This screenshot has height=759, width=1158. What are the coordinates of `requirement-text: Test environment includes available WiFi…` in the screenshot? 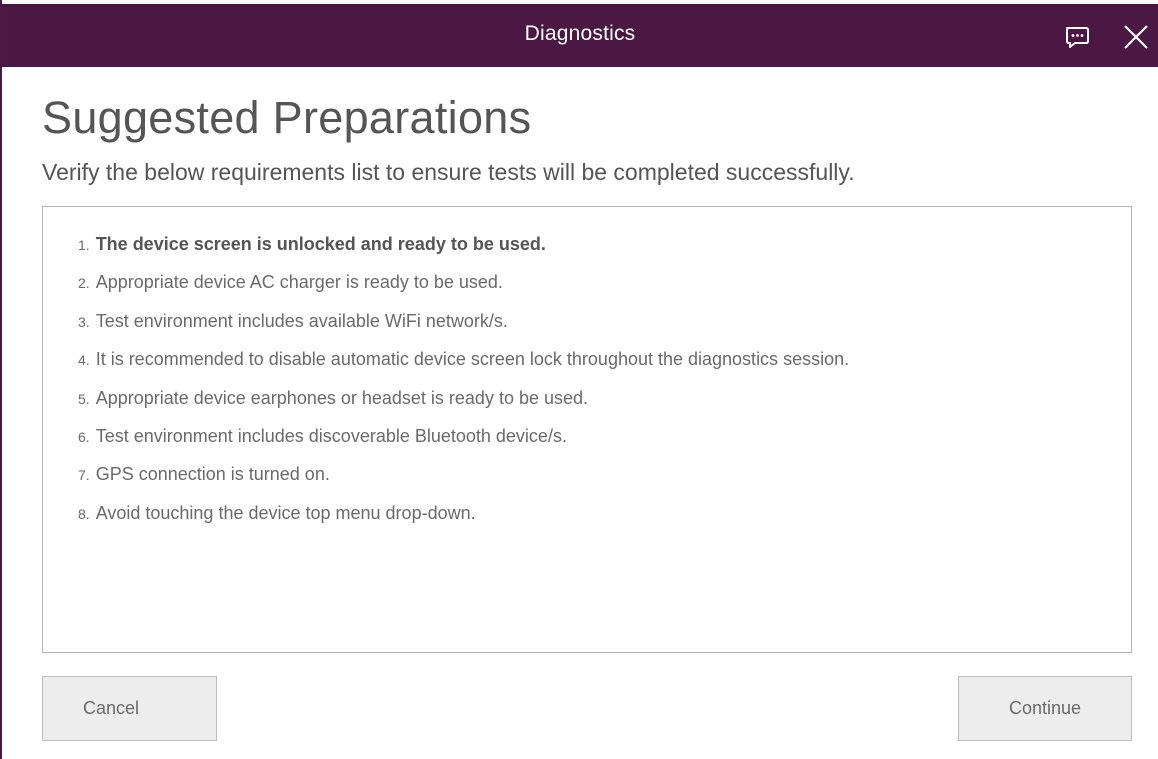 It's located at (301, 320).